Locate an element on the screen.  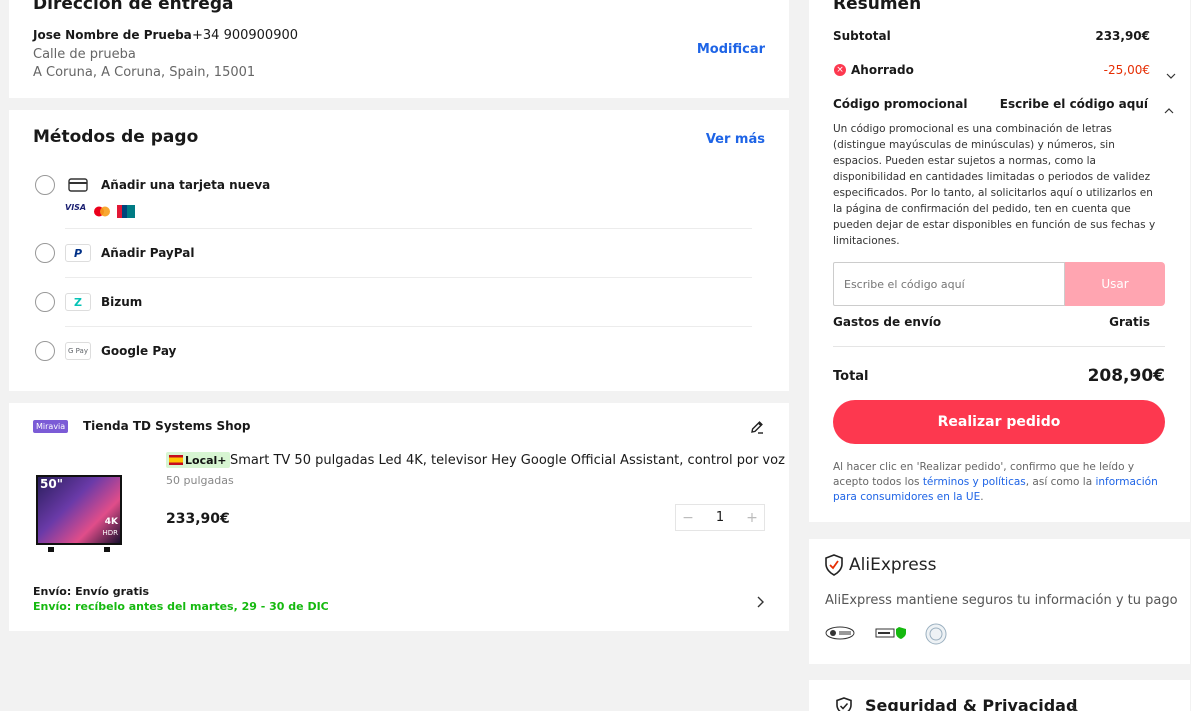
saved-value: -25,00€ is located at coordinates (1127, 70).